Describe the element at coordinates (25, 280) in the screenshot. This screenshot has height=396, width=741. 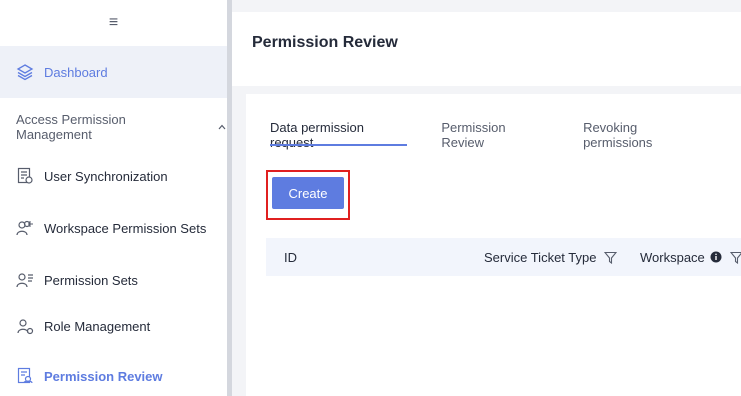
I see `permission-sets-icon` at that location.